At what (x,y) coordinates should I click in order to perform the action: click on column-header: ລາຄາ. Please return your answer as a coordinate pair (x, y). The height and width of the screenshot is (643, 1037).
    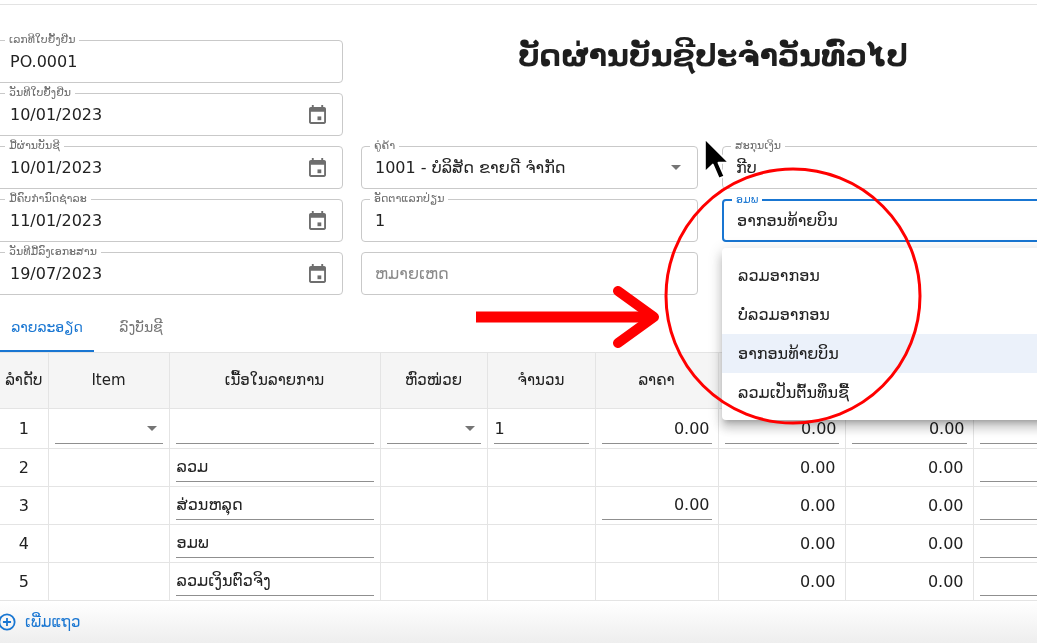
    Looking at the image, I should click on (656, 380).